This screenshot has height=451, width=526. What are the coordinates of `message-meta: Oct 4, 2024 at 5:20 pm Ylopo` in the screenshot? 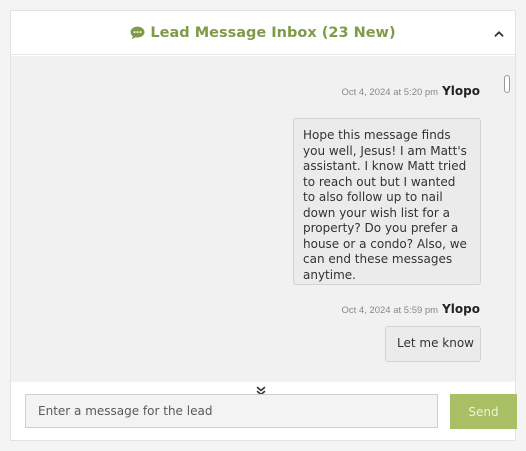 It's located at (410, 91).